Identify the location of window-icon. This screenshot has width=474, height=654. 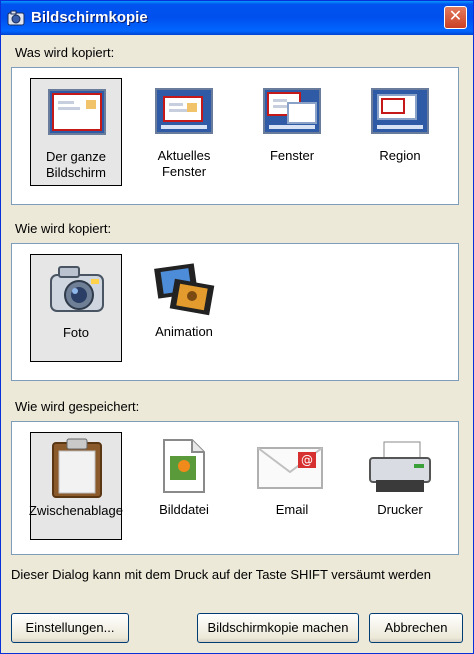
(292, 111).